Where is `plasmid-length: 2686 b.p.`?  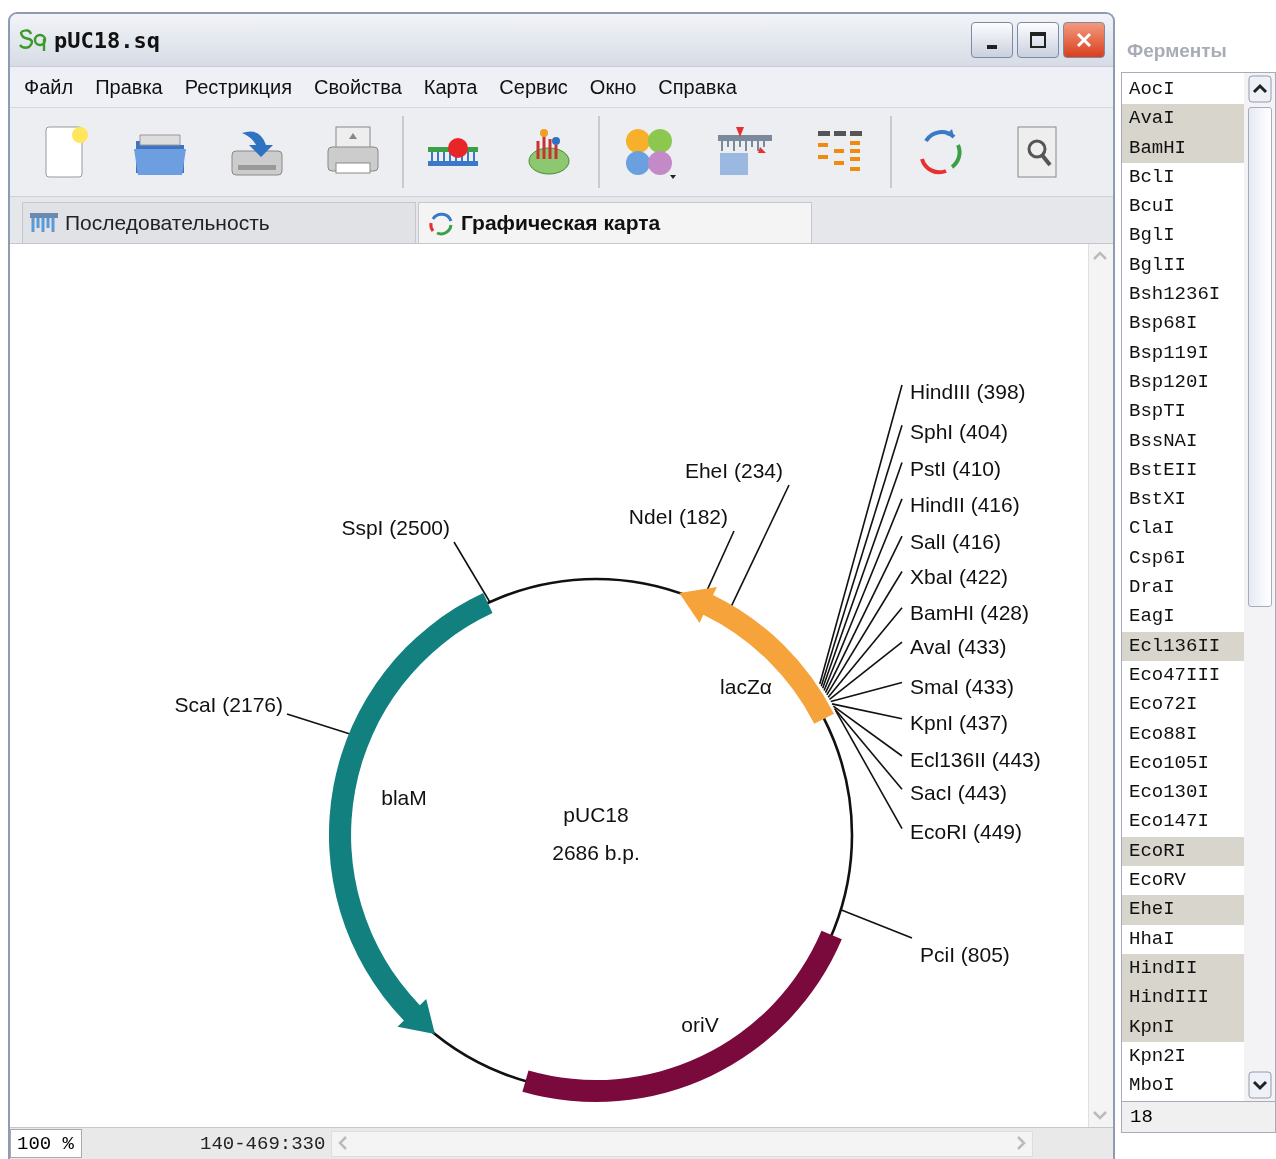
plasmid-length: 2686 b.p. is located at coordinates (596, 852).